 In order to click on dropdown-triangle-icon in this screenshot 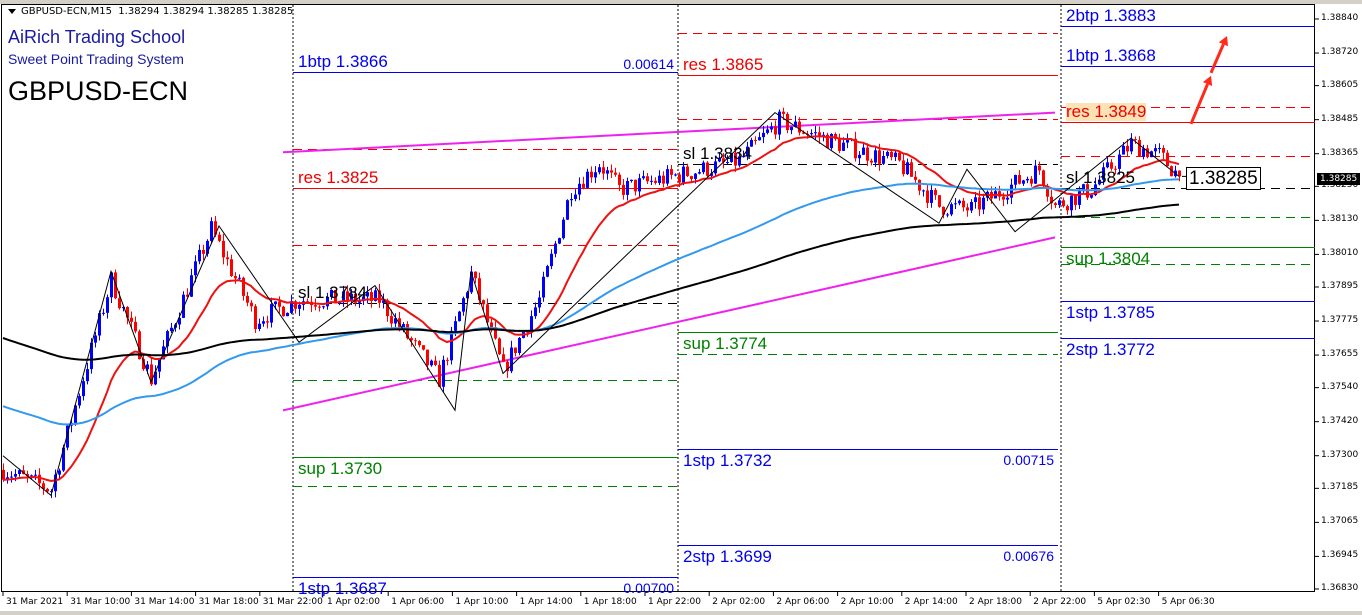, I will do `click(12, 11)`.